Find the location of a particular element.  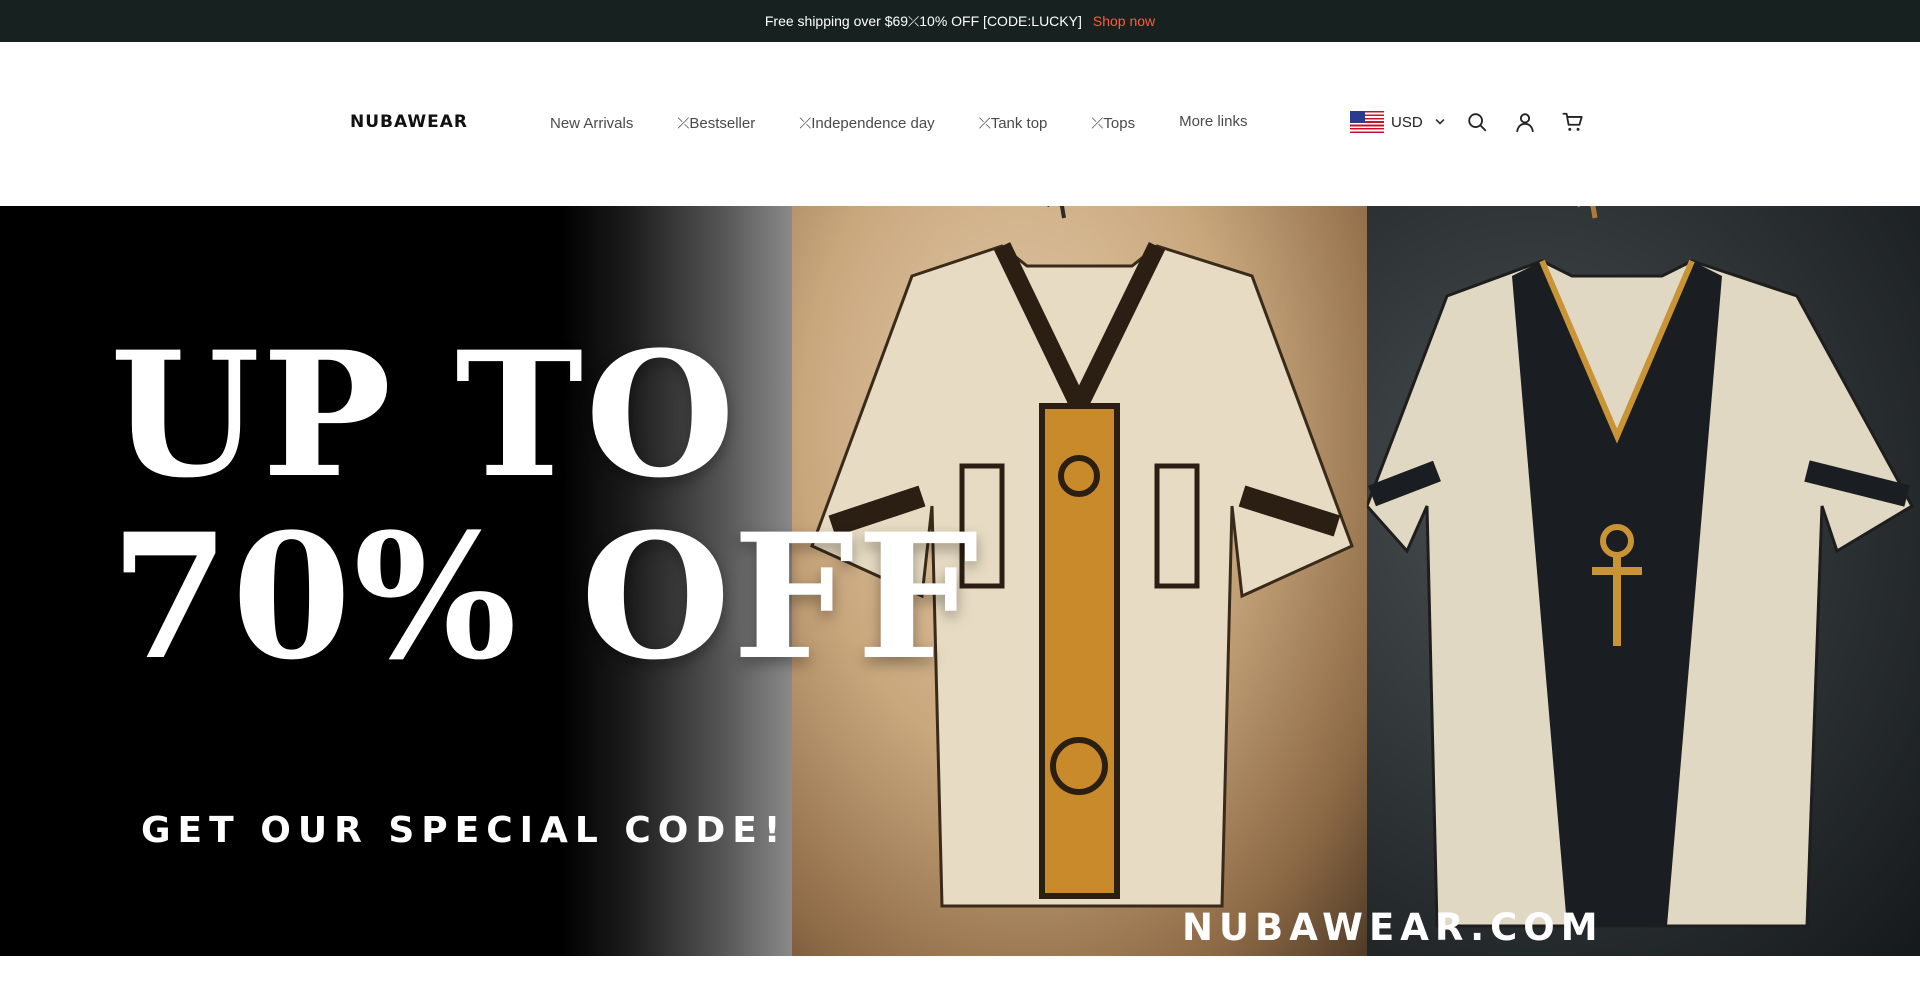

nav-item-independence-day: ⤫Independence day is located at coordinates (866, 123).